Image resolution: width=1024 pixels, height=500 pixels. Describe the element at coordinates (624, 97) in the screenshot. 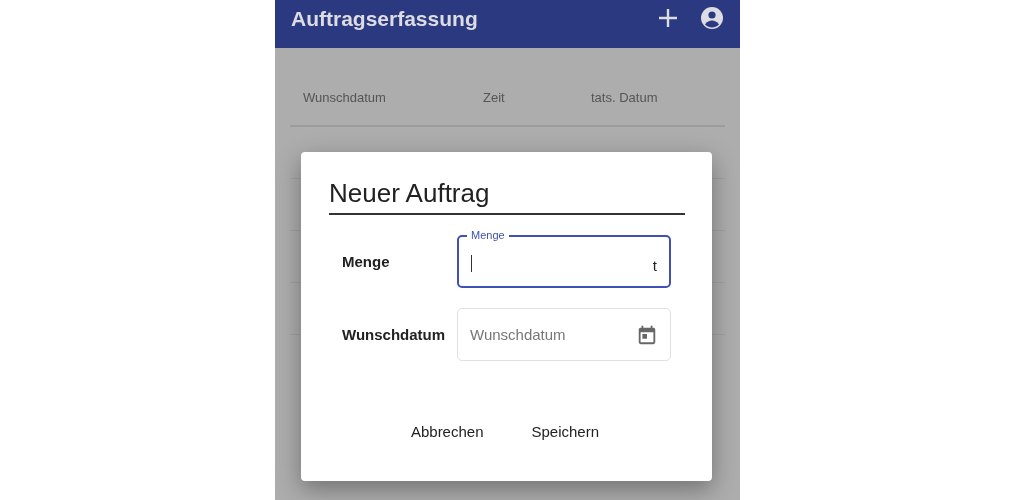

I see `column-header: tats. Datum` at that location.